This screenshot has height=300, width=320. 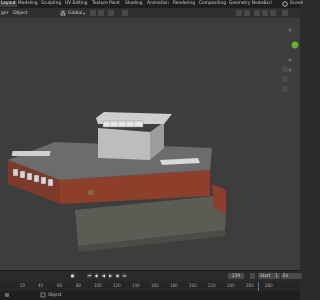 I want to click on tab-shading: Shading, so click(x=133, y=4).